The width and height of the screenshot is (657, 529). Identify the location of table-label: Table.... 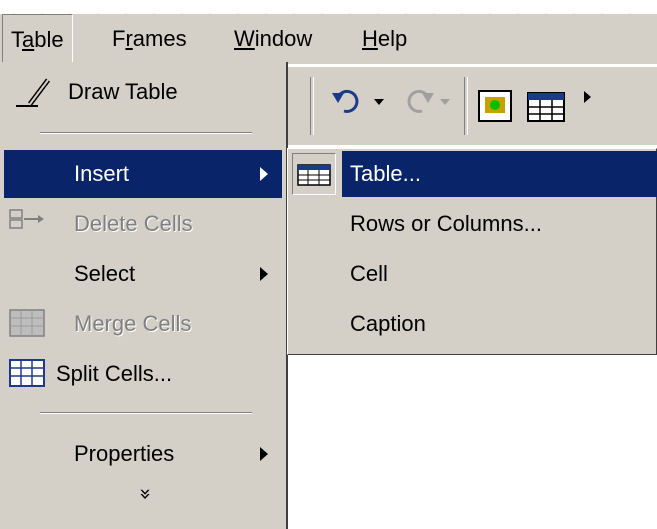
(385, 173).